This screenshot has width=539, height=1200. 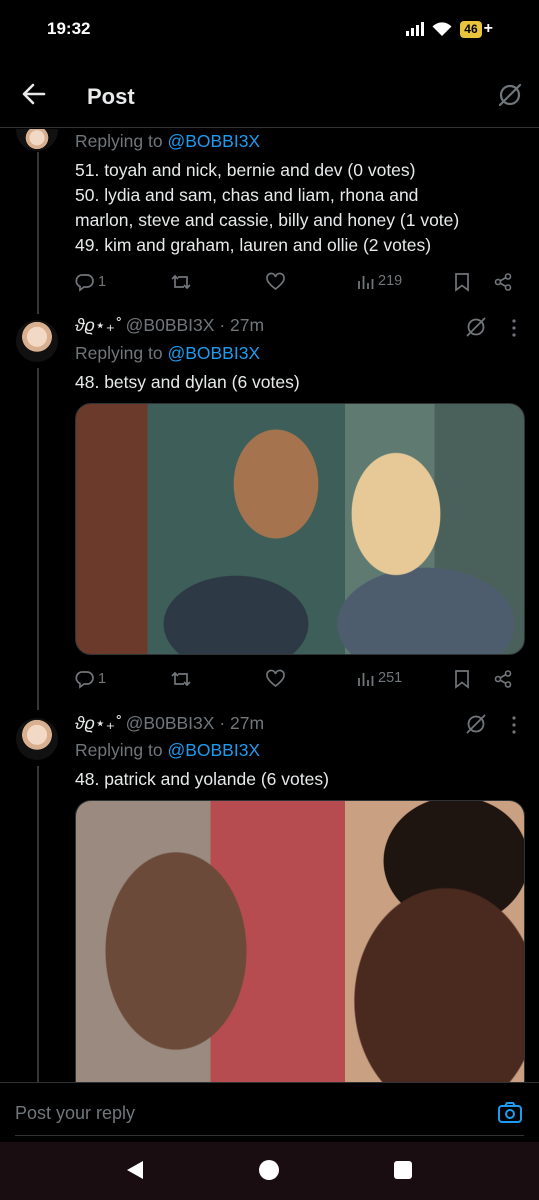 What do you see at coordinates (488, 28) in the screenshot?
I see `battery-charging-indicator: +` at bounding box center [488, 28].